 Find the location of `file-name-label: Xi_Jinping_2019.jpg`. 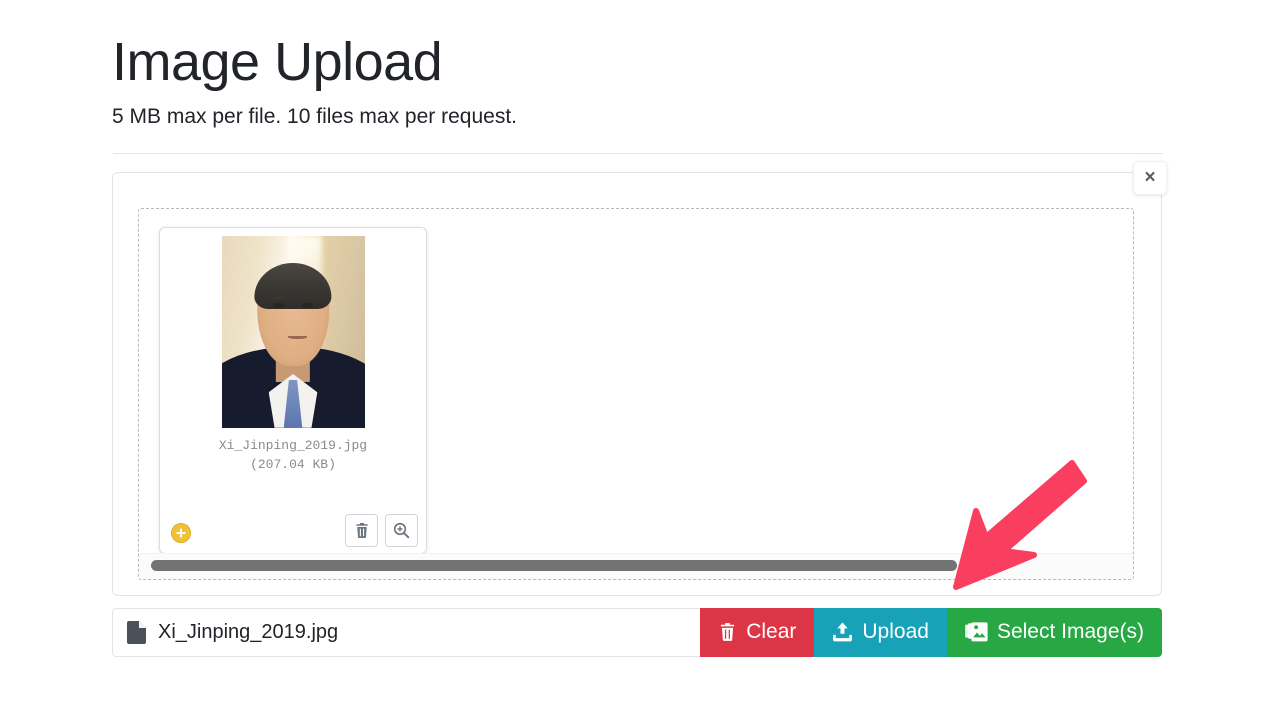

file-name-label: Xi_Jinping_2019.jpg is located at coordinates (293, 445).